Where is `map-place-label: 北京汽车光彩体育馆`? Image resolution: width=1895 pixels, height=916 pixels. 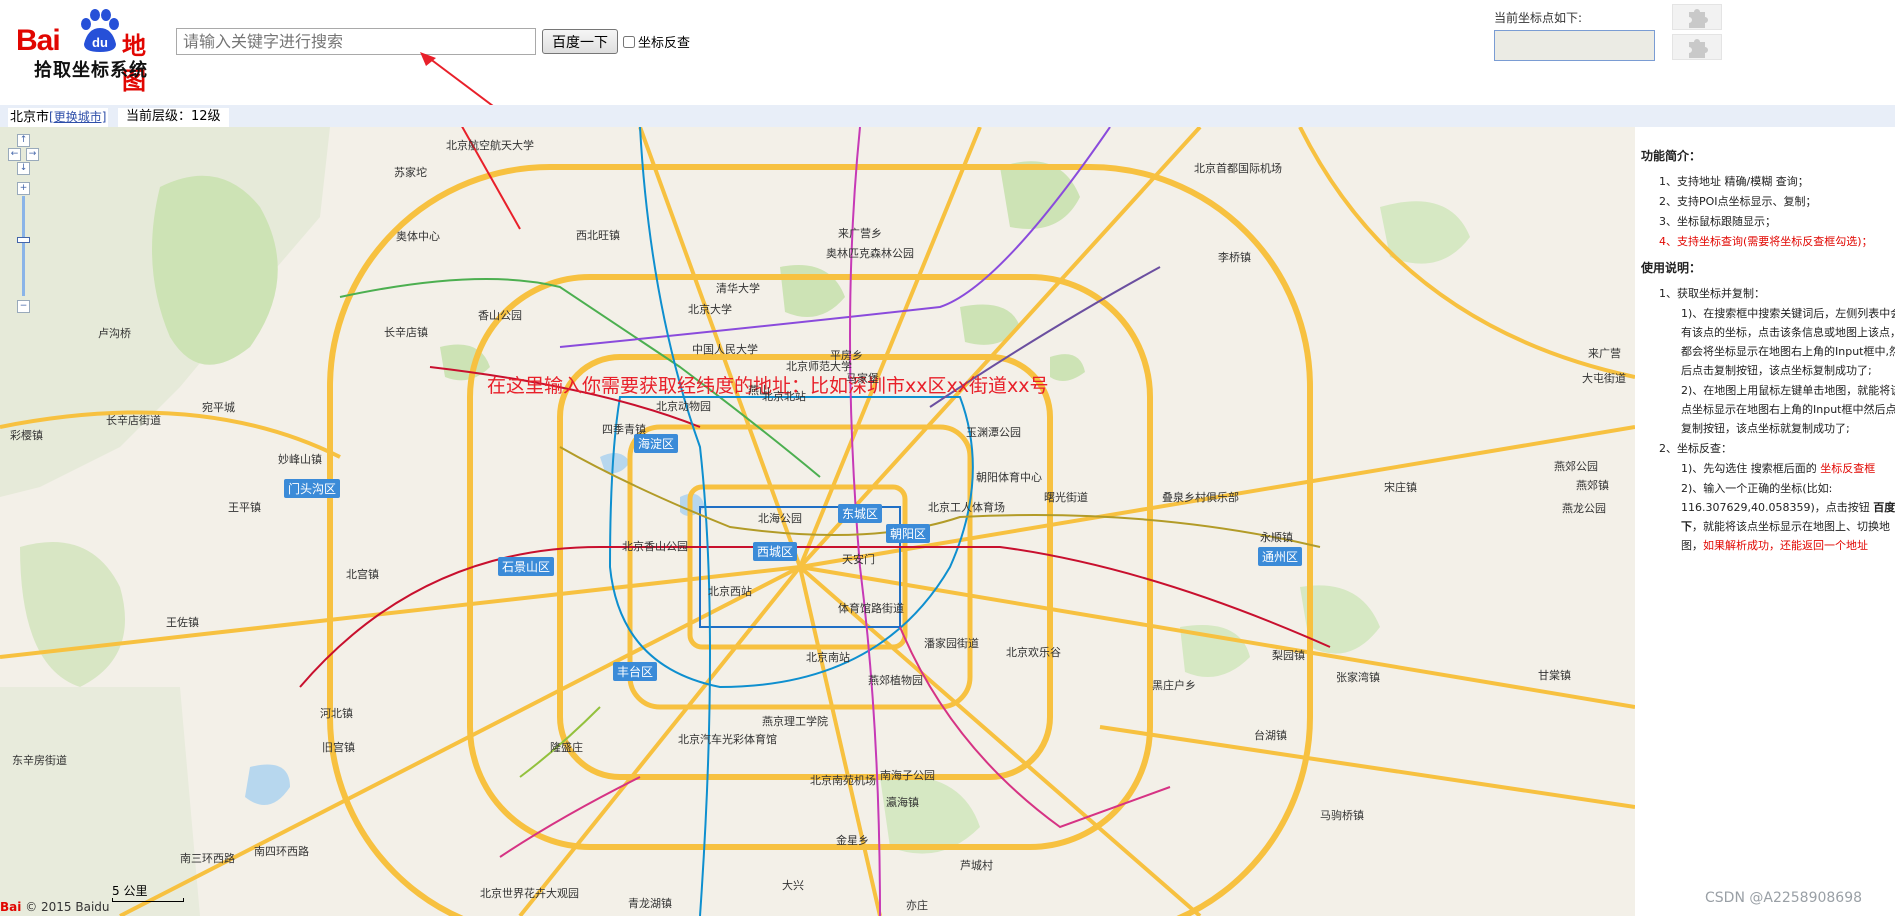 map-place-label: 北京汽车光彩体育馆 is located at coordinates (727, 739).